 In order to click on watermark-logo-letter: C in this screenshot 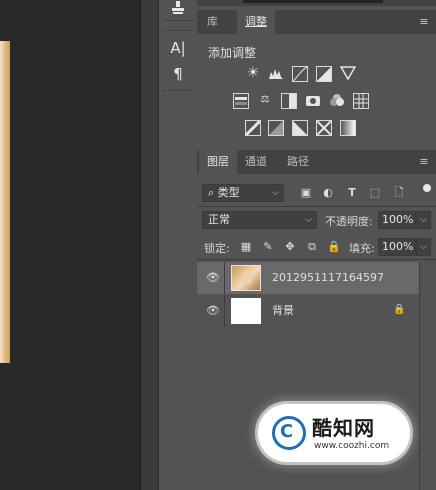, I will do `click(287, 431)`.